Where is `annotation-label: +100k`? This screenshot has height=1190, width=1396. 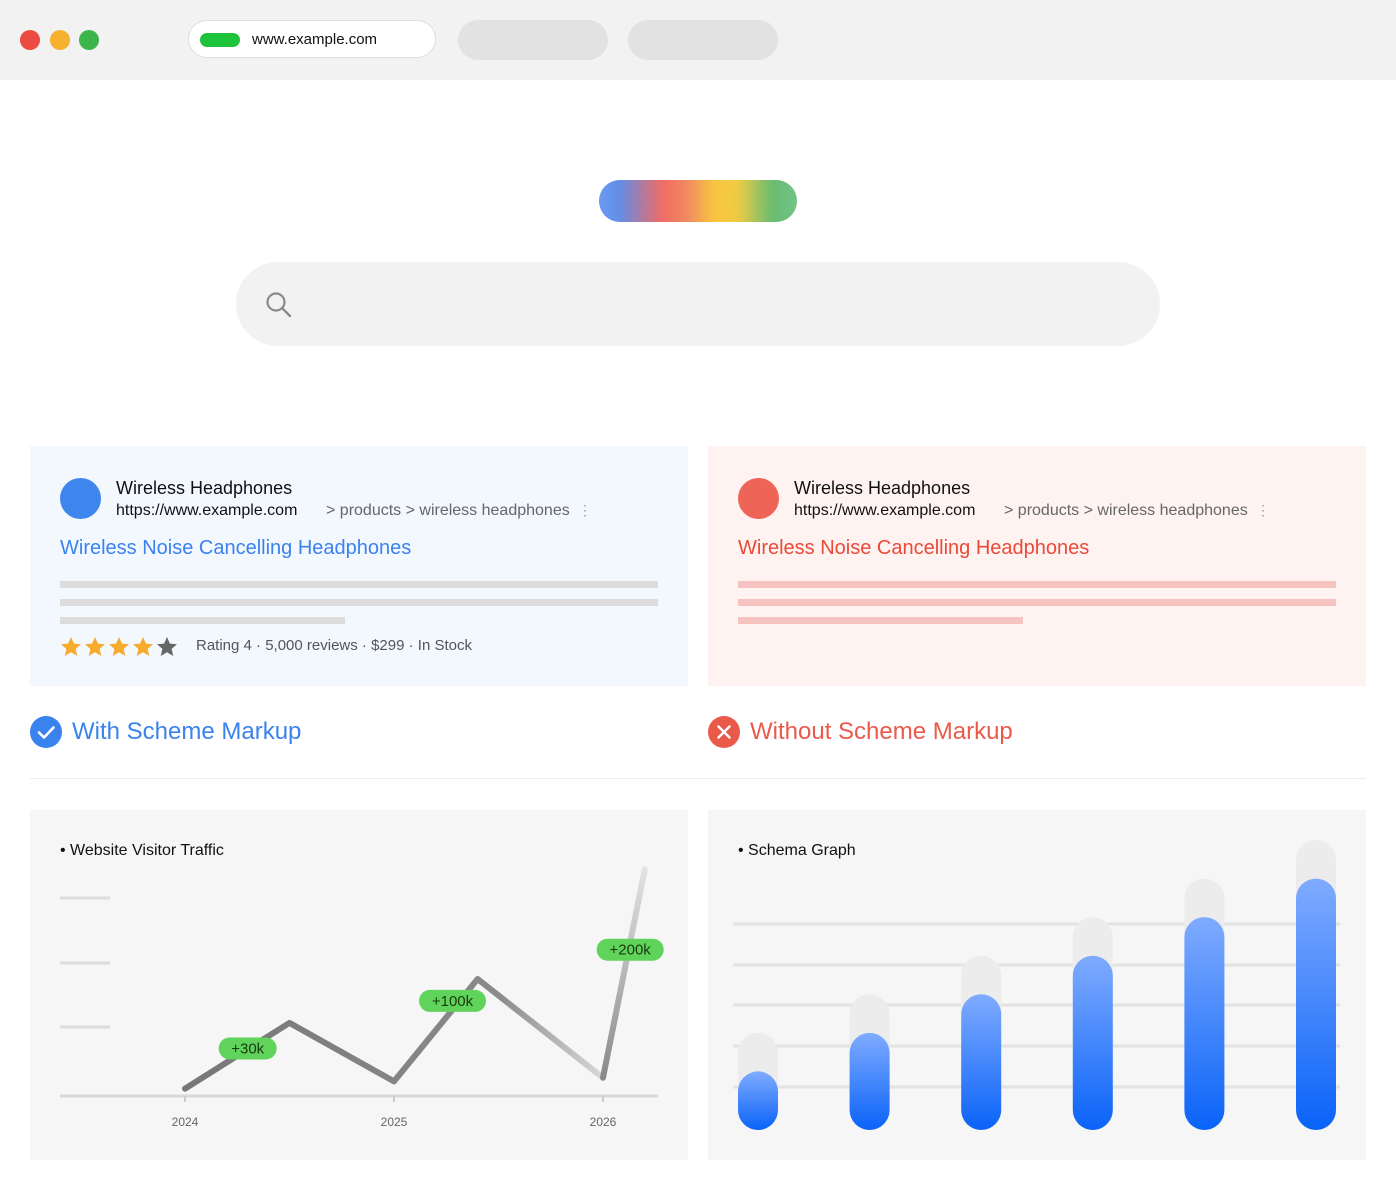 annotation-label: +100k is located at coordinates (453, 1001).